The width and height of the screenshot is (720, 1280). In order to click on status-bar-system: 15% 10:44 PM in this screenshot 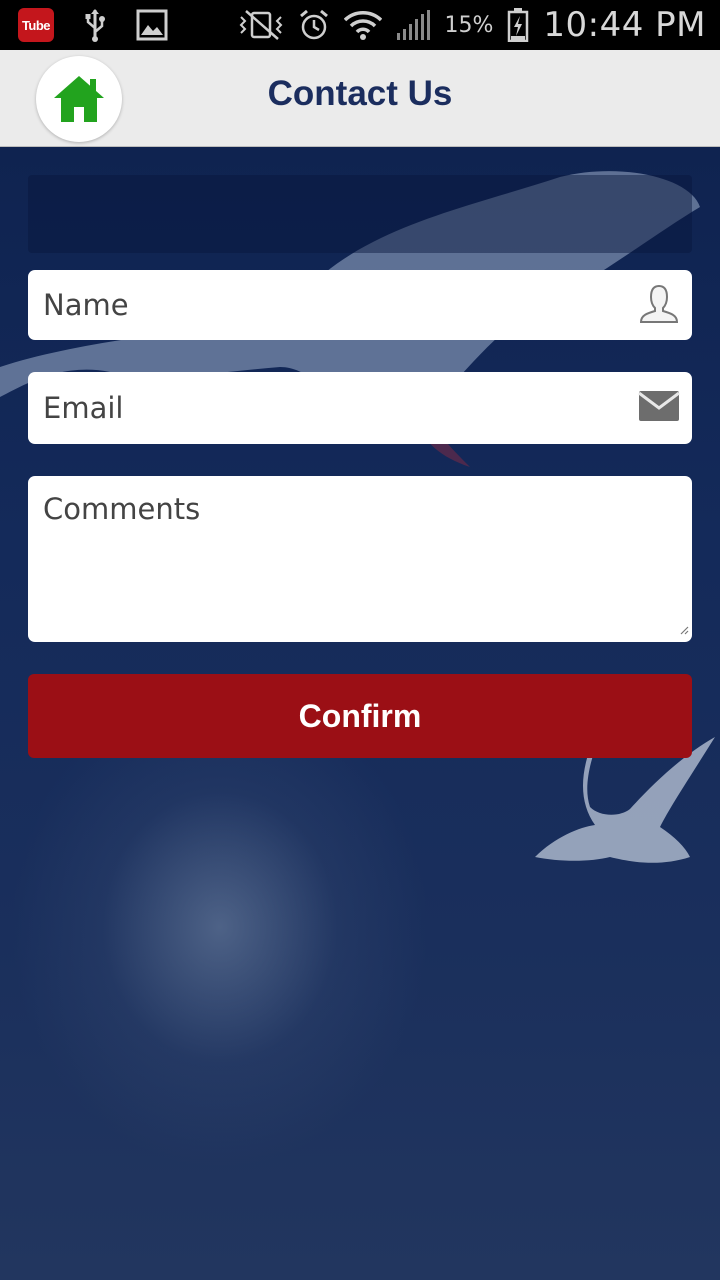, I will do `click(472, 25)`.